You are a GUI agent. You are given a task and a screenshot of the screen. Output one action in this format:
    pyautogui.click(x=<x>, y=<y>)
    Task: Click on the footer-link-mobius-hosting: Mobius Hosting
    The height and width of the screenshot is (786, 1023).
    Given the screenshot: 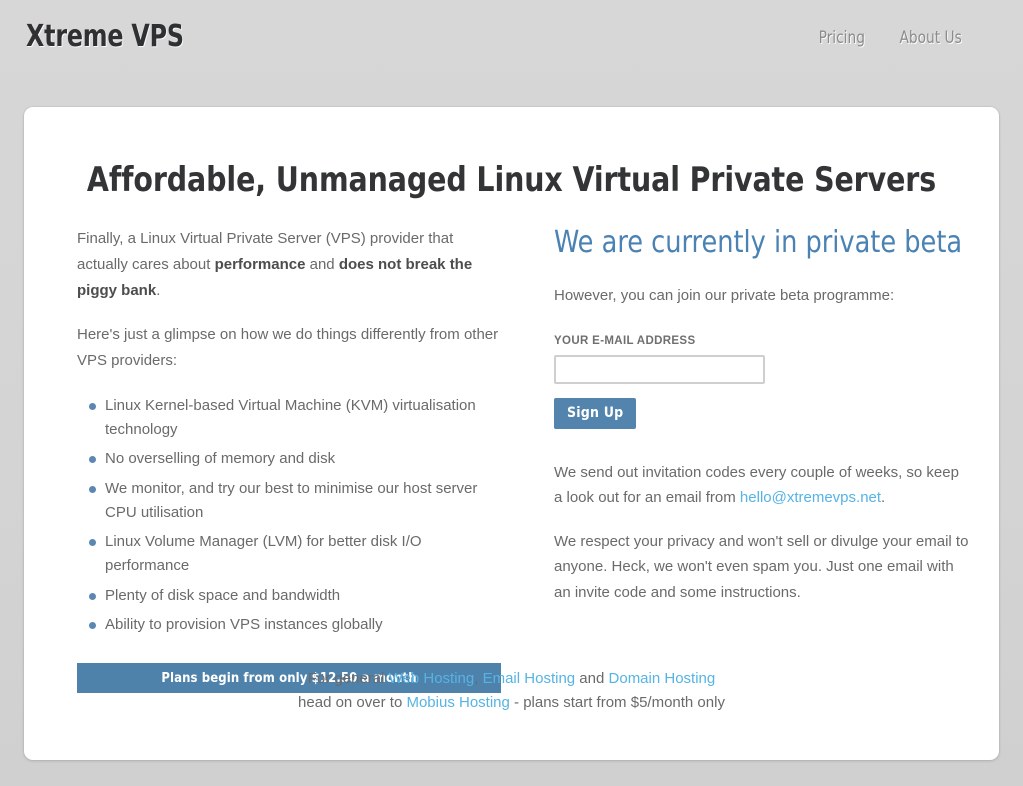 What is the action you would take?
    pyautogui.click(x=457, y=702)
    